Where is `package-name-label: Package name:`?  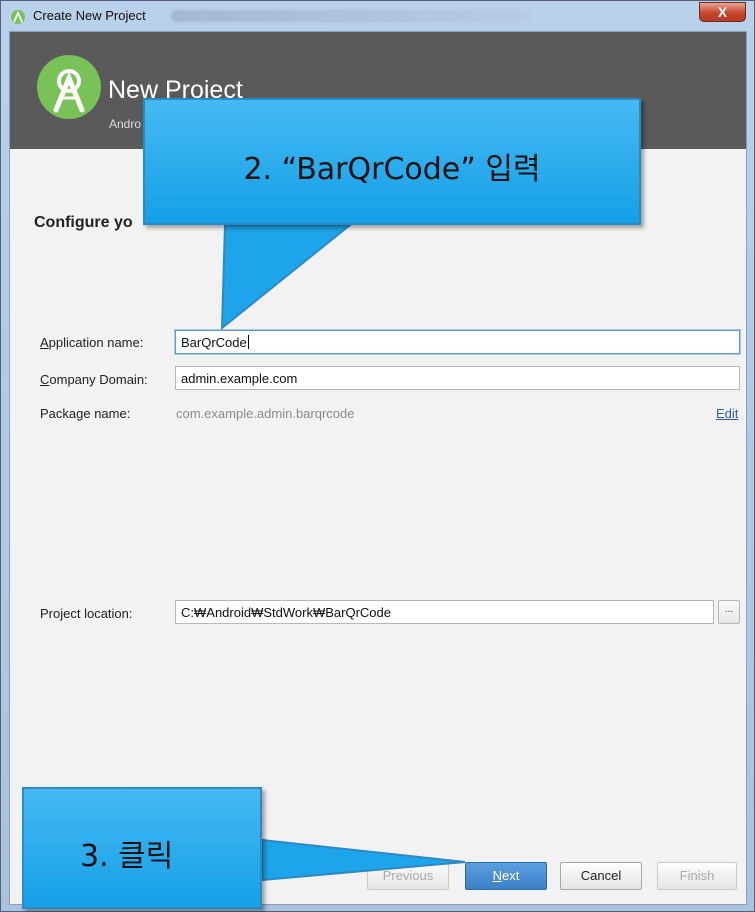
package-name-label: Package name: is located at coordinates (85, 413).